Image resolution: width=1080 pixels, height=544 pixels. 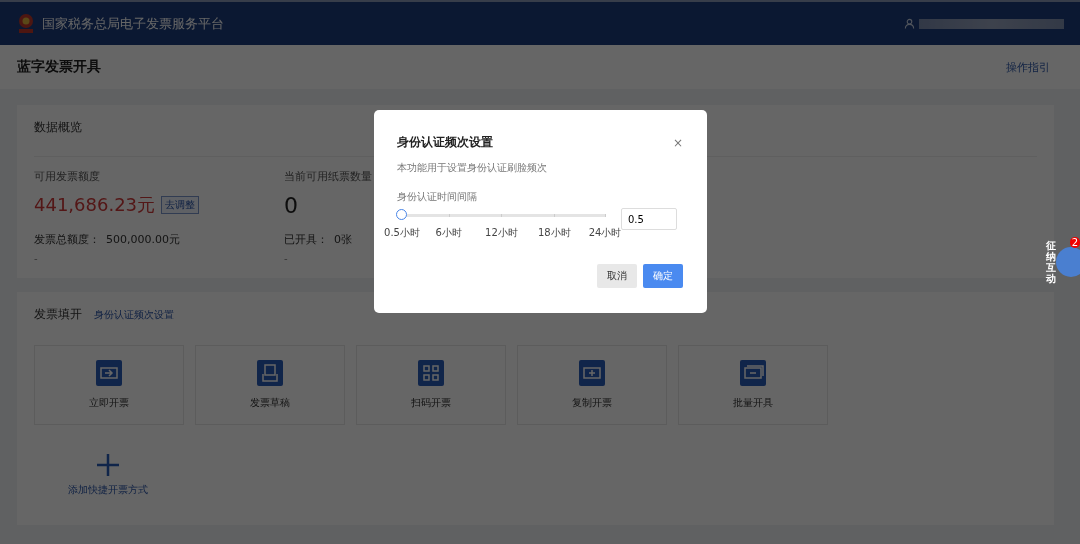 I want to click on tray-icon, so click(x=270, y=373).